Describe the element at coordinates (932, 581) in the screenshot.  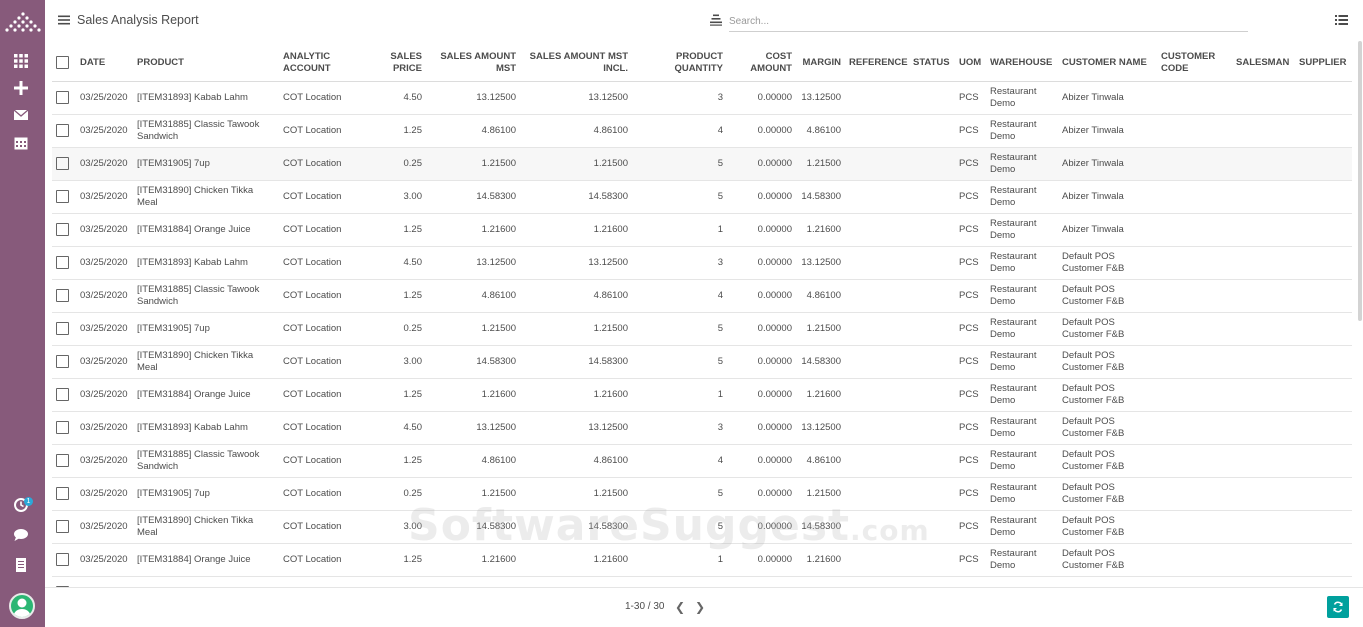
I see `cell-status` at that location.